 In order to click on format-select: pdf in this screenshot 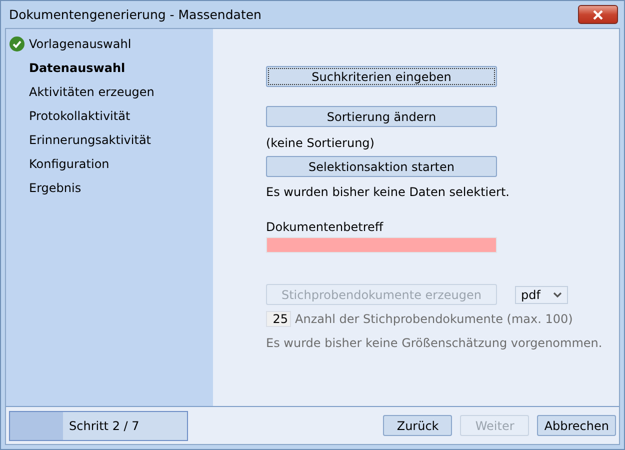, I will do `click(541, 295)`.